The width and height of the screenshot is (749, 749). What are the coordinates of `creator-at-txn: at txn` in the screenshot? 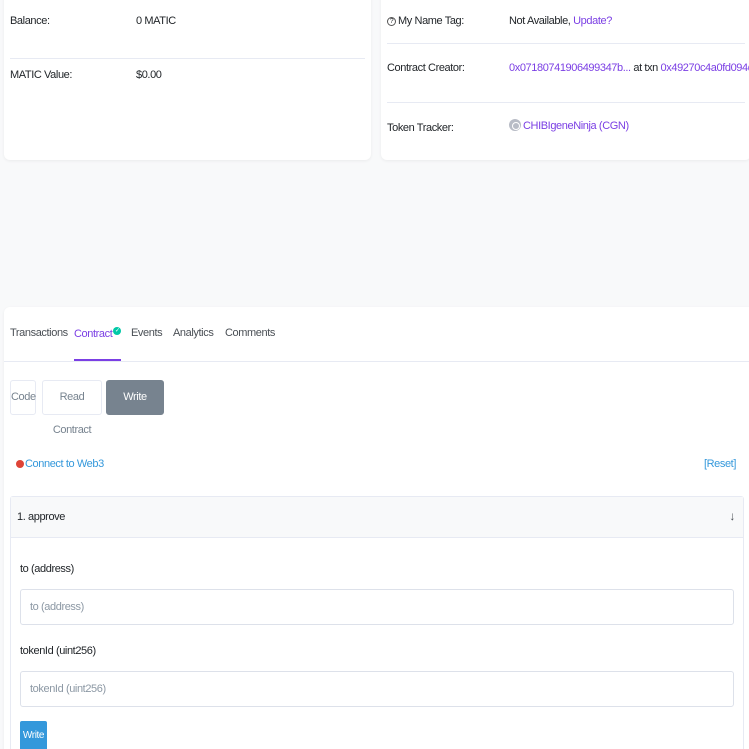 It's located at (645, 68).